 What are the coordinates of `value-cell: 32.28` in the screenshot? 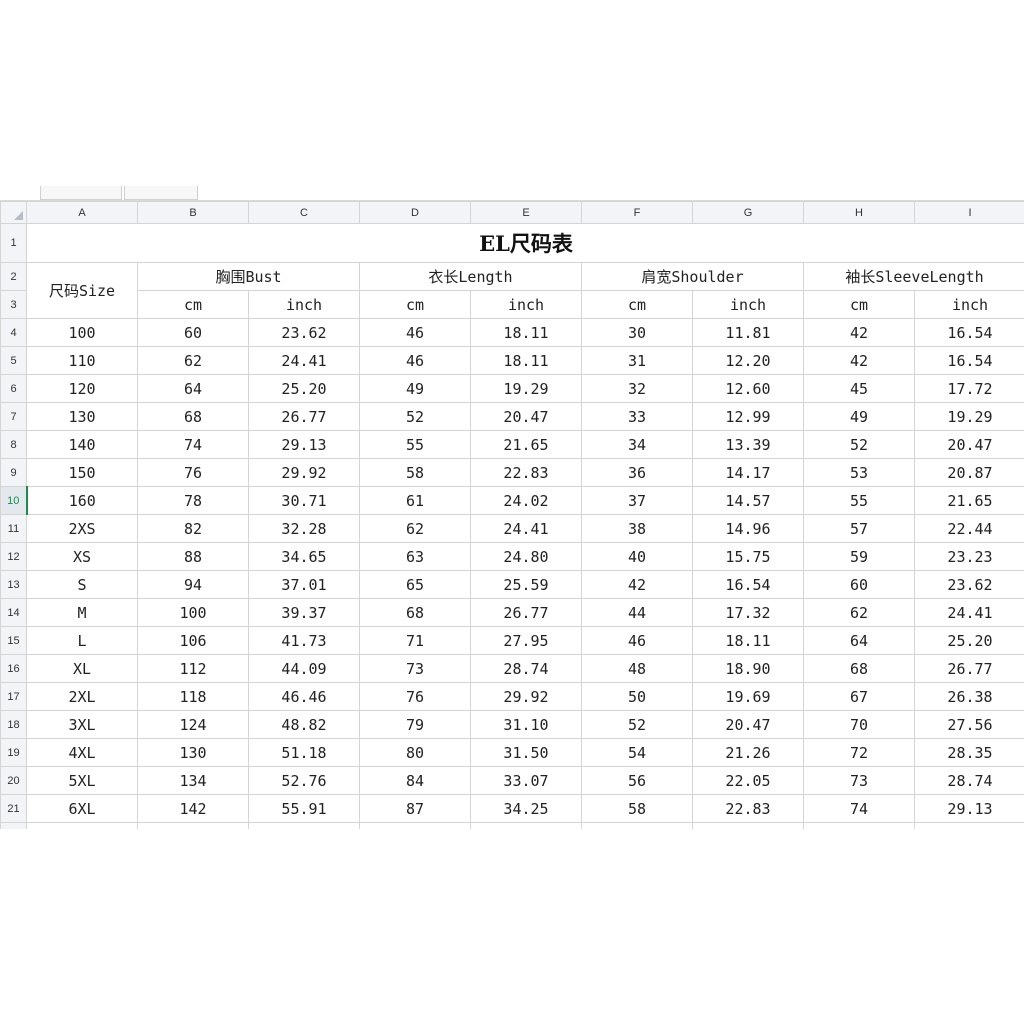 It's located at (304, 528).